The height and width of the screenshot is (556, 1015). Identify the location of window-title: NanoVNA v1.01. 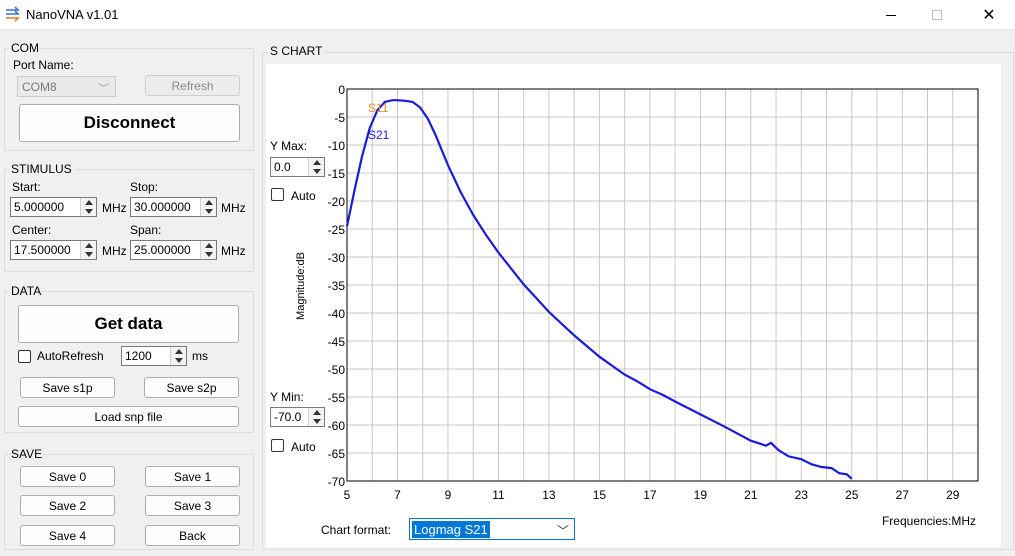
(72, 14).